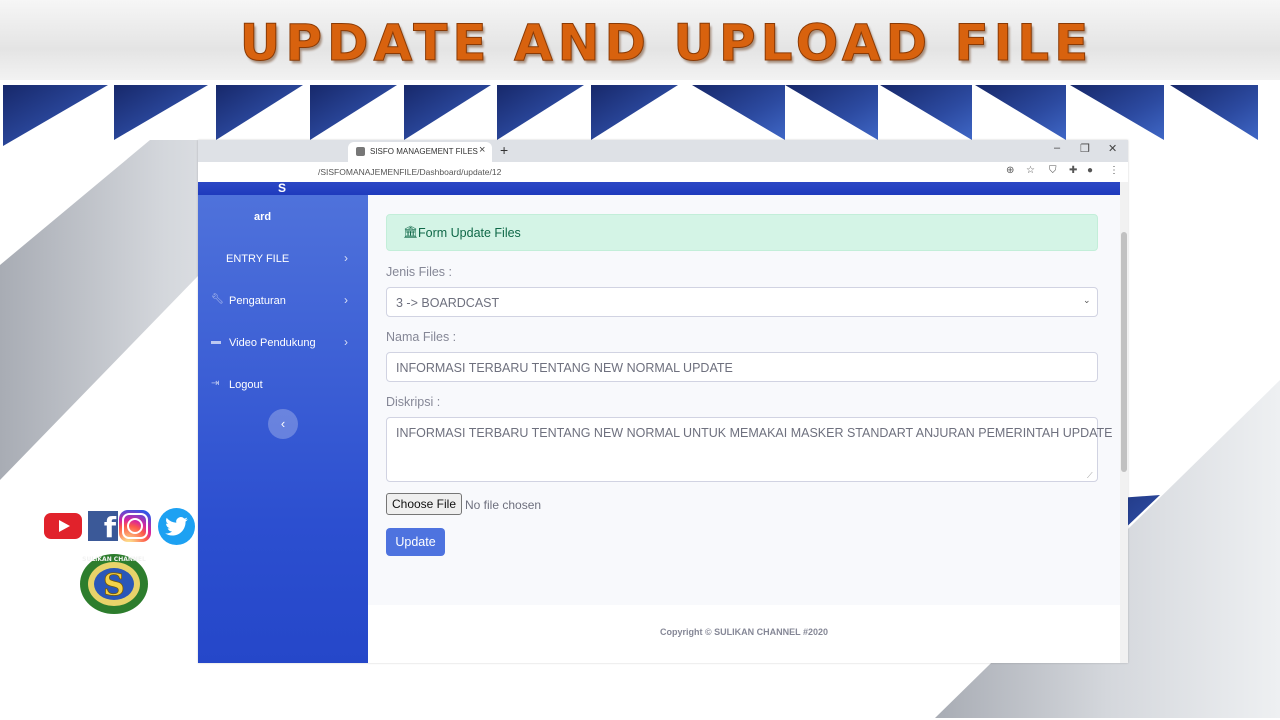 The width and height of the screenshot is (1280, 720). Describe the element at coordinates (1057, 148) in the screenshot. I see `minimize-icon: –` at that location.